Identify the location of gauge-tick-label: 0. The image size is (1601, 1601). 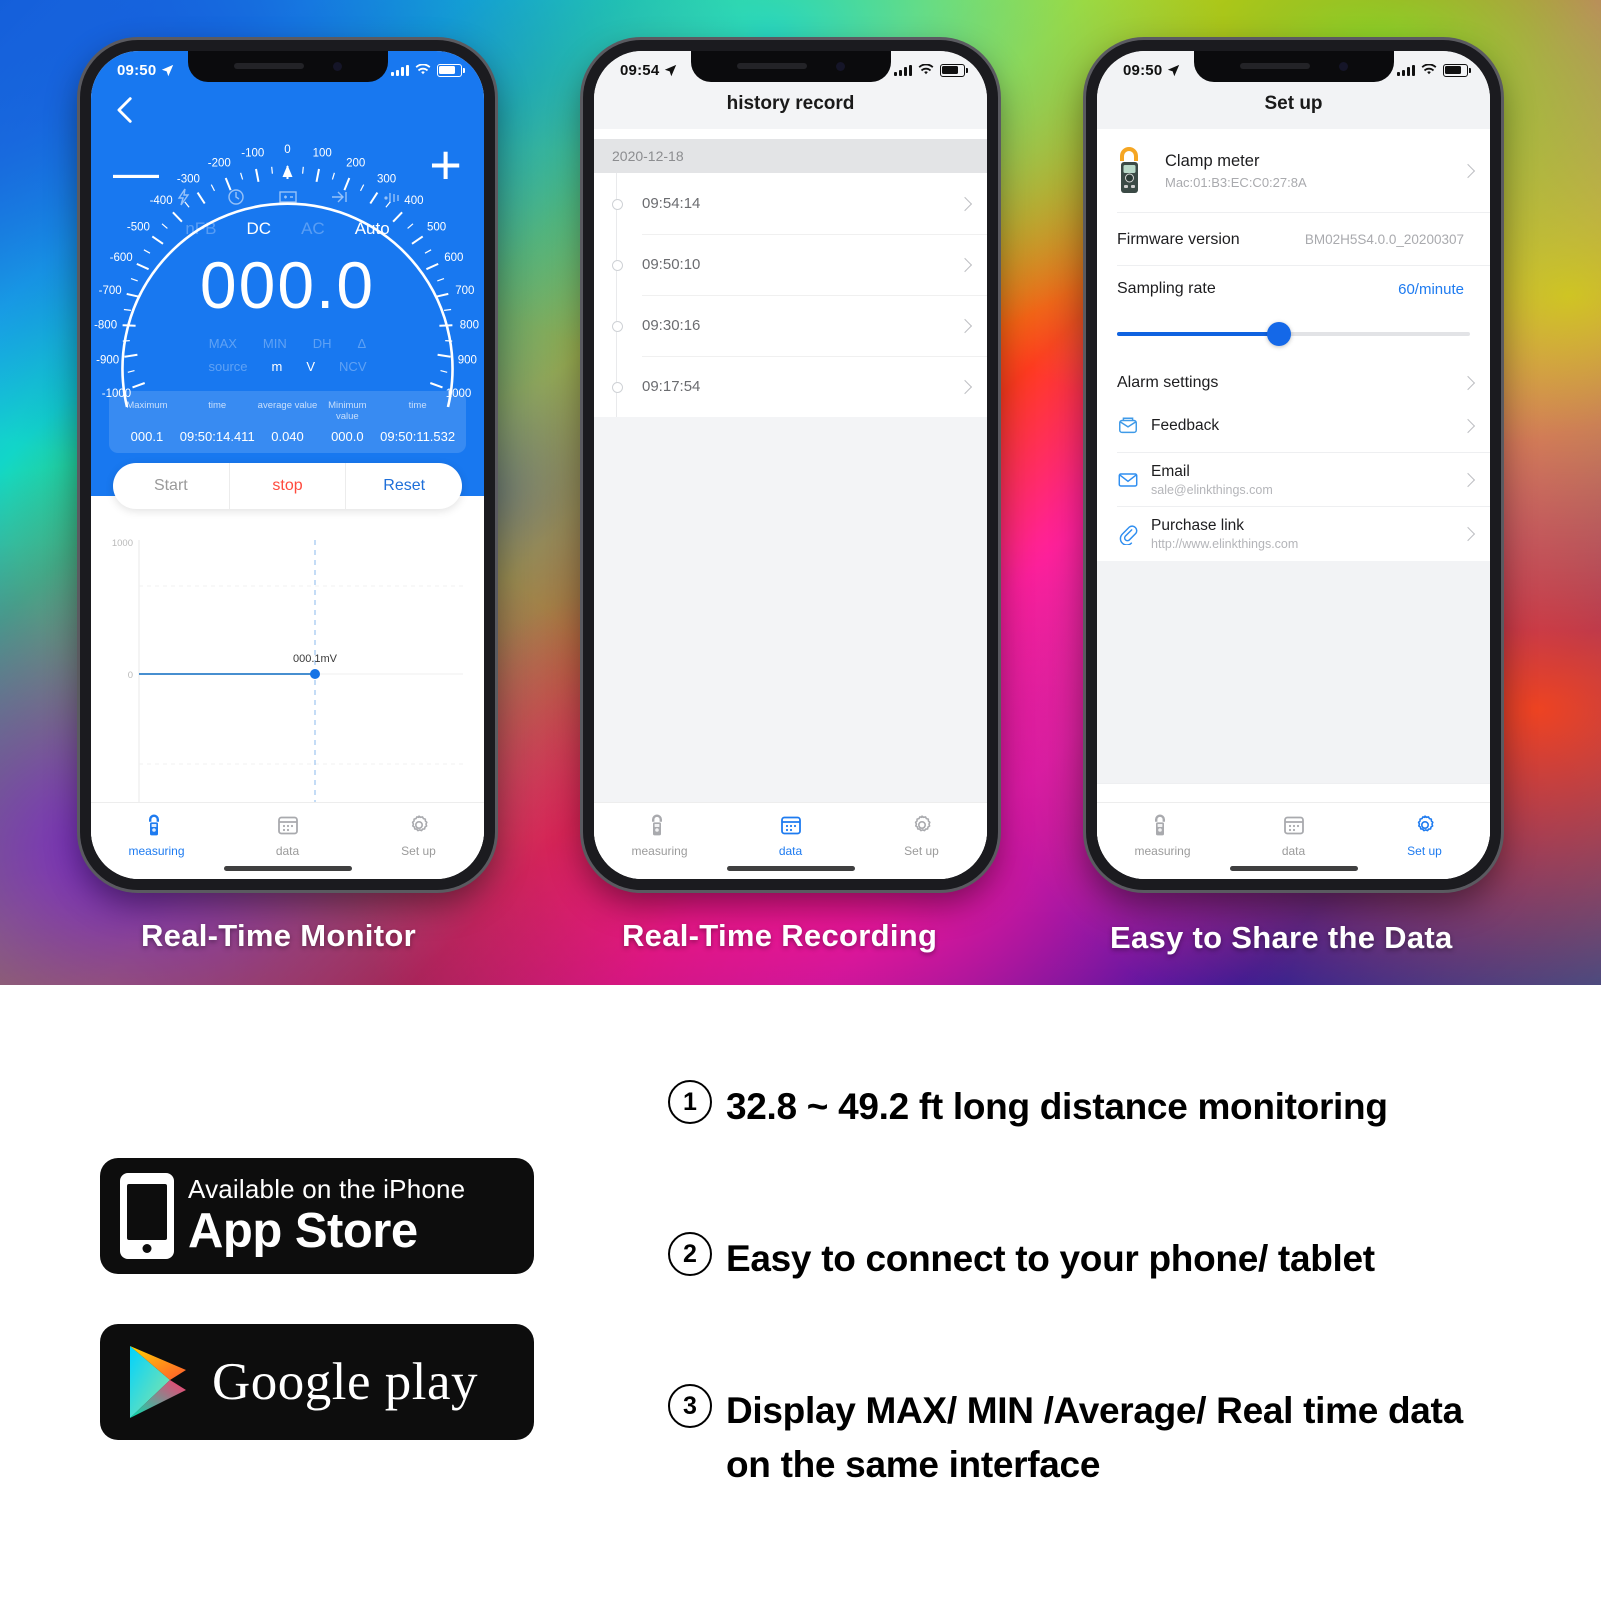
(287, 150).